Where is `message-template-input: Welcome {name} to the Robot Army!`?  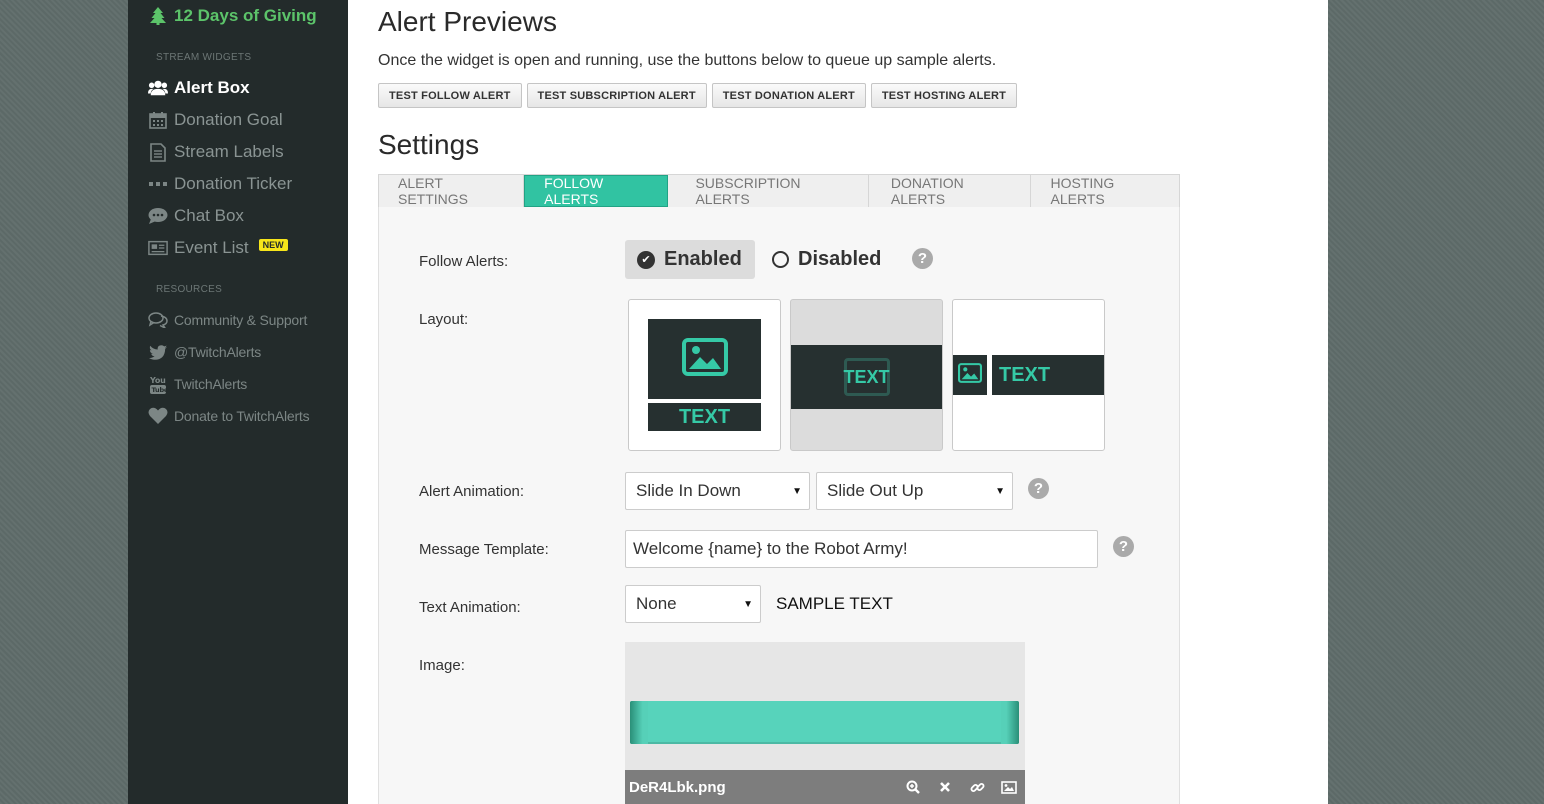
message-template-input: Welcome {name} to the Robot Army! is located at coordinates (861, 549).